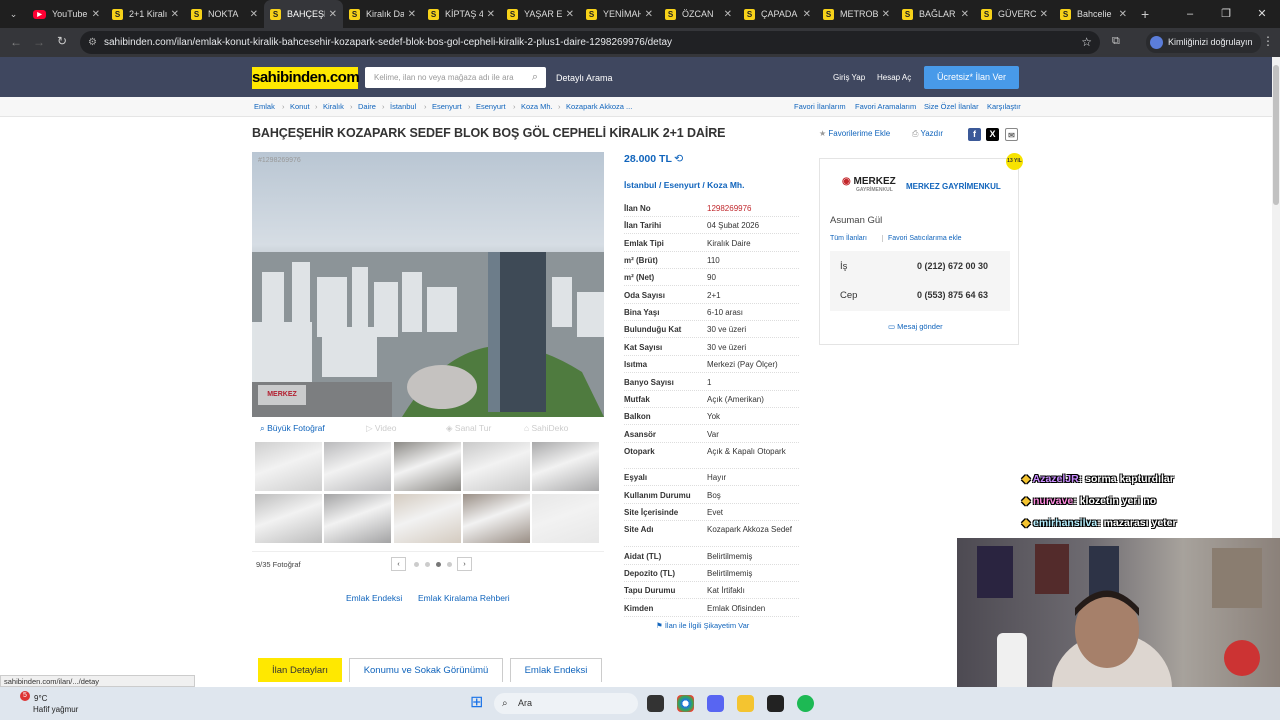 The width and height of the screenshot is (1280, 720). What do you see at coordinates (885, 106) in the screenshot?
I see `user-nav-link: Favori Aramalarım` at bounding box center [885, 106].